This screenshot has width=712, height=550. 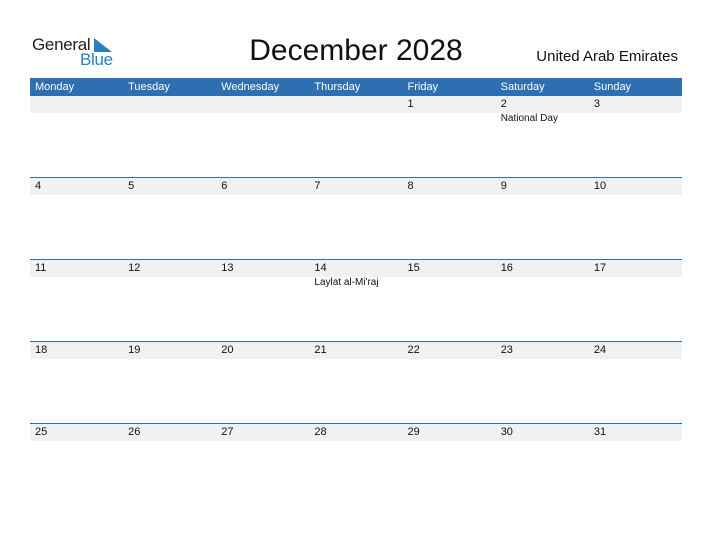 I want to click on day-cell: 4, so click(x=76, y=218).